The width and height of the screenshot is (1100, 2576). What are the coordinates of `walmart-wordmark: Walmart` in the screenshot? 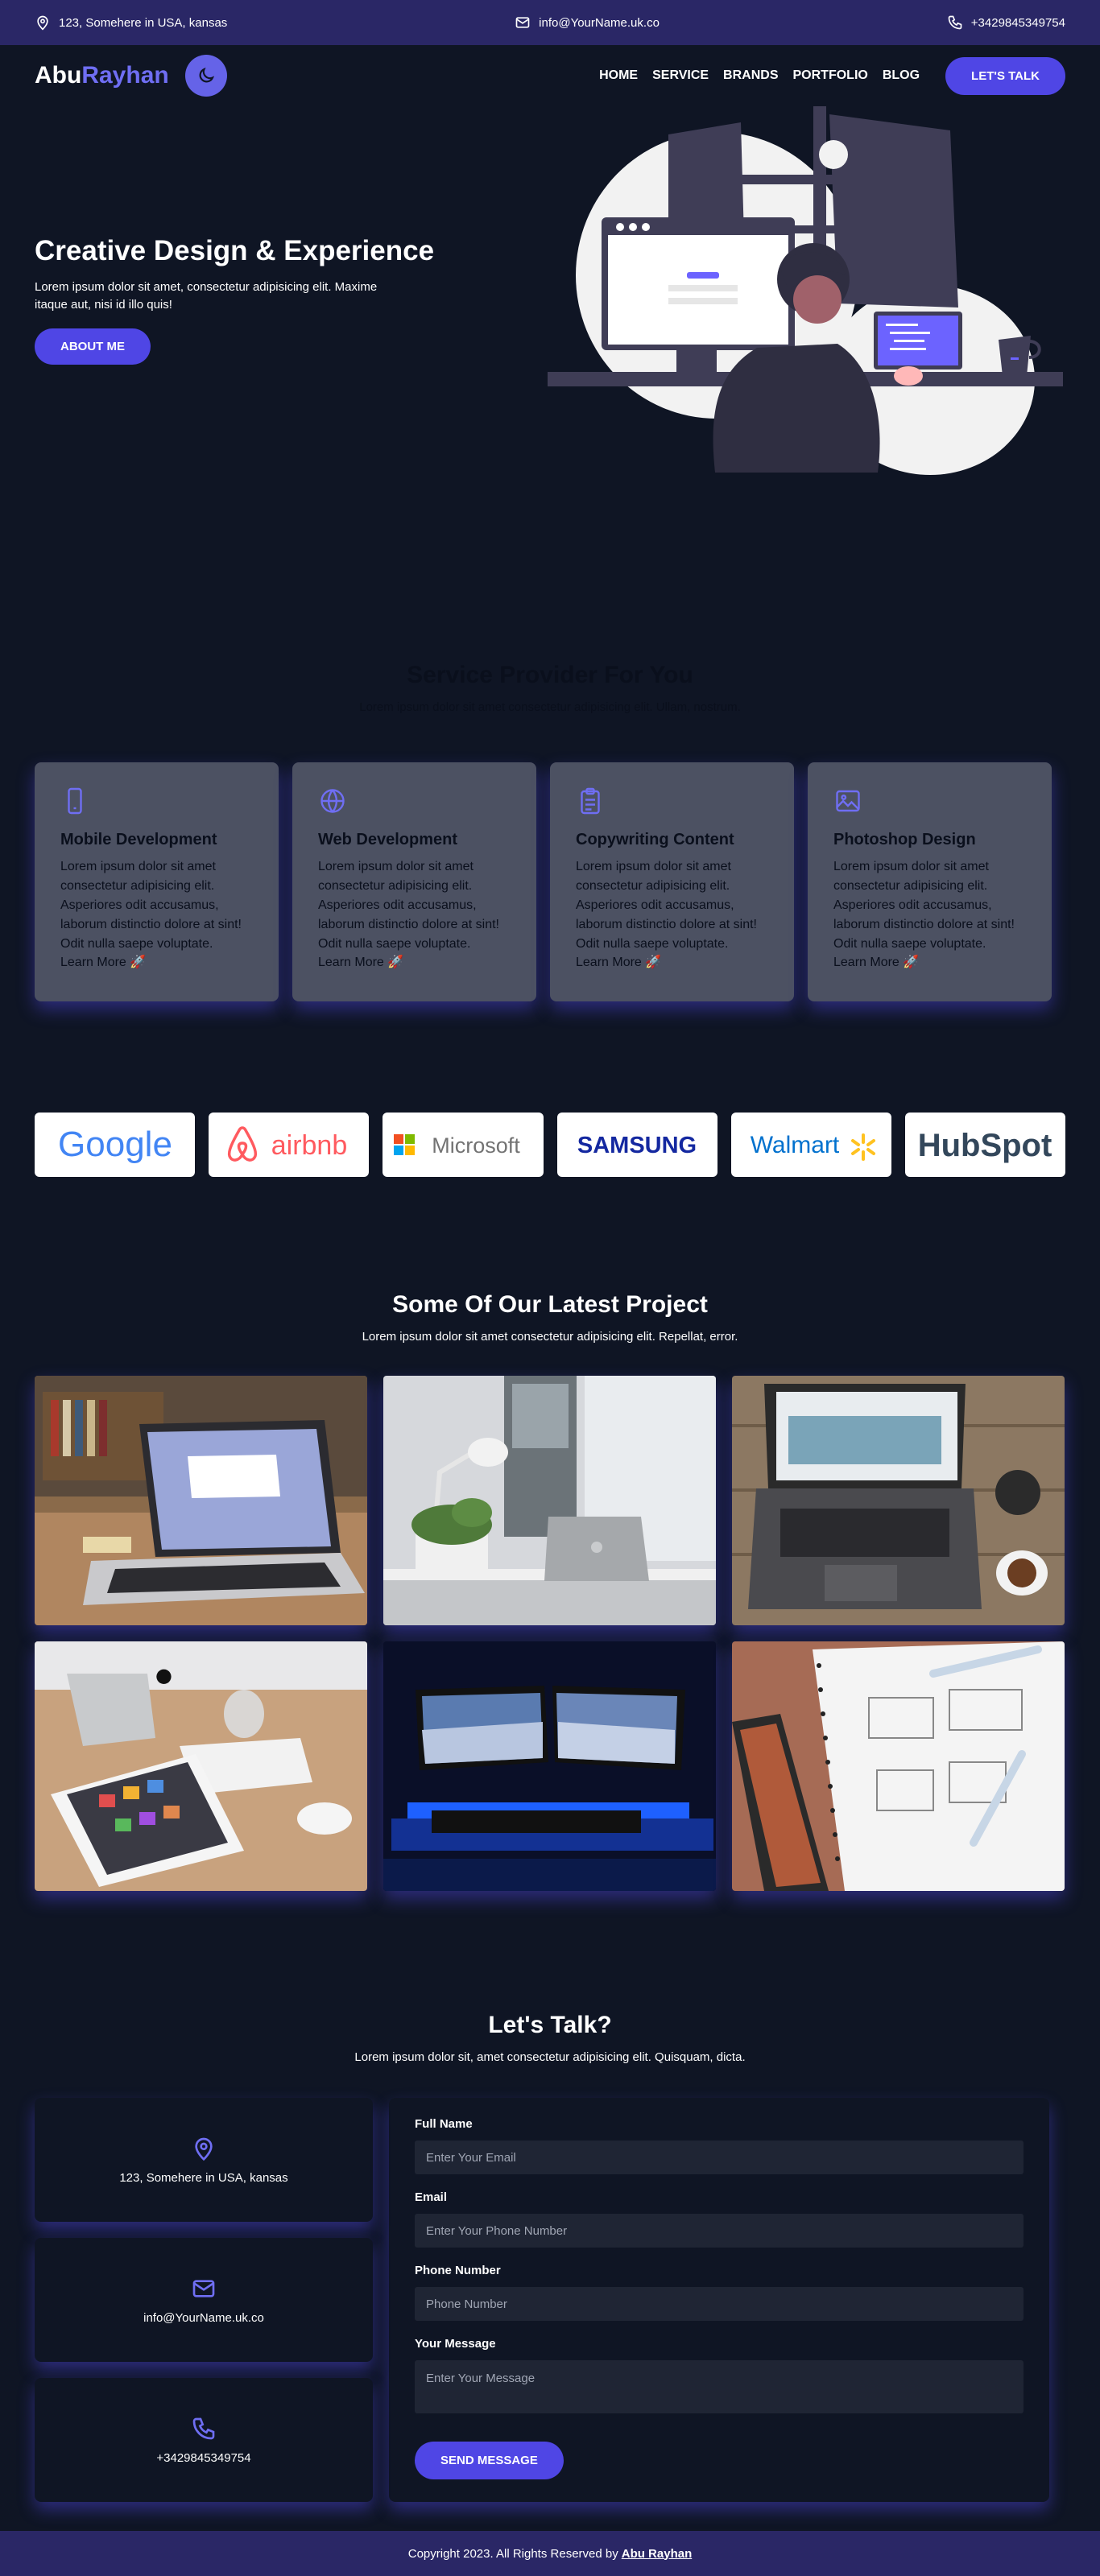 It's located at (795, 1145).